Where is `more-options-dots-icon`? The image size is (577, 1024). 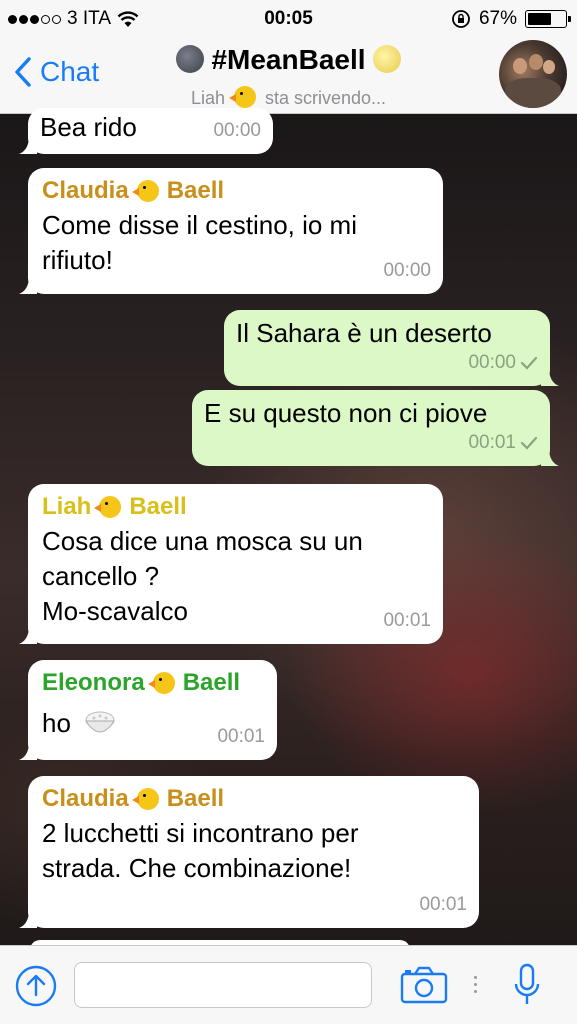 more-options-dots-icon is located at coordinates (476, 984).